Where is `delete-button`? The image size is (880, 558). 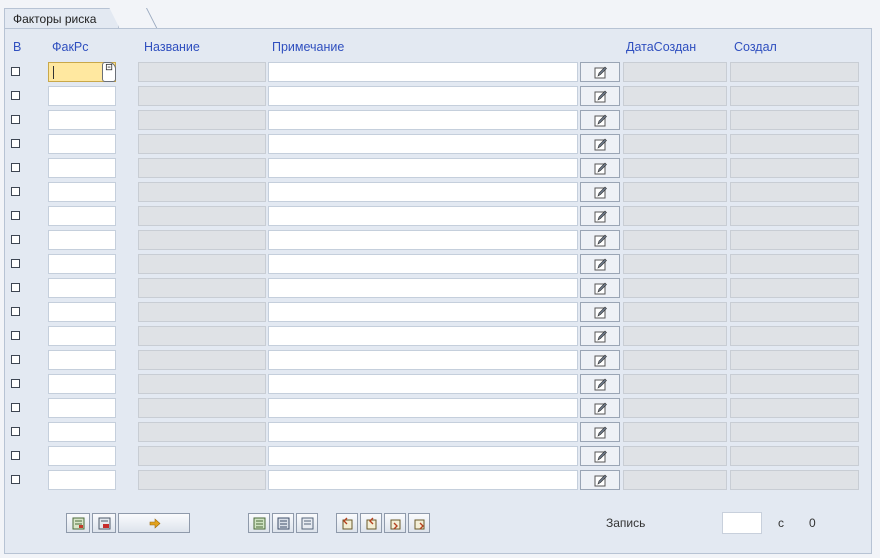
delete-button is located at coordinates (104, 523).